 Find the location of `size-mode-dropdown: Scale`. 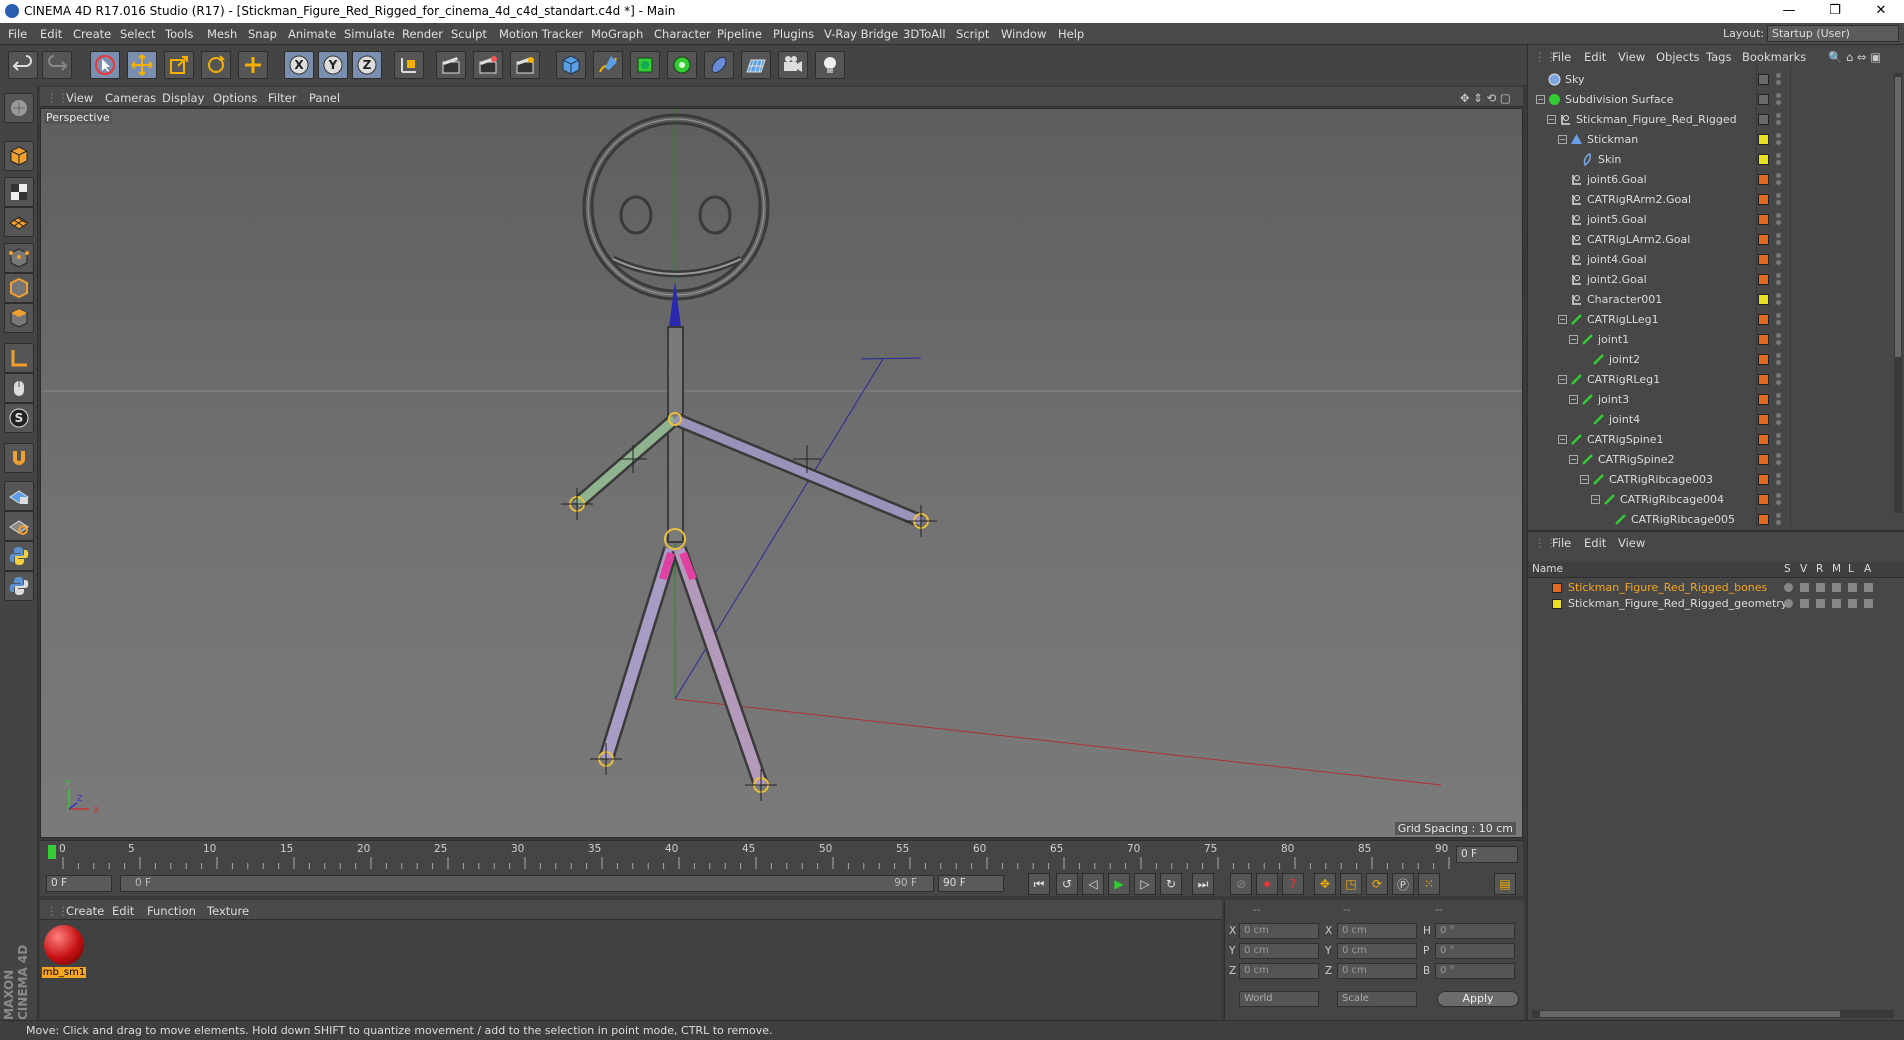

size-mode-dropdown: Scale is located at coordinates (1377, 999).